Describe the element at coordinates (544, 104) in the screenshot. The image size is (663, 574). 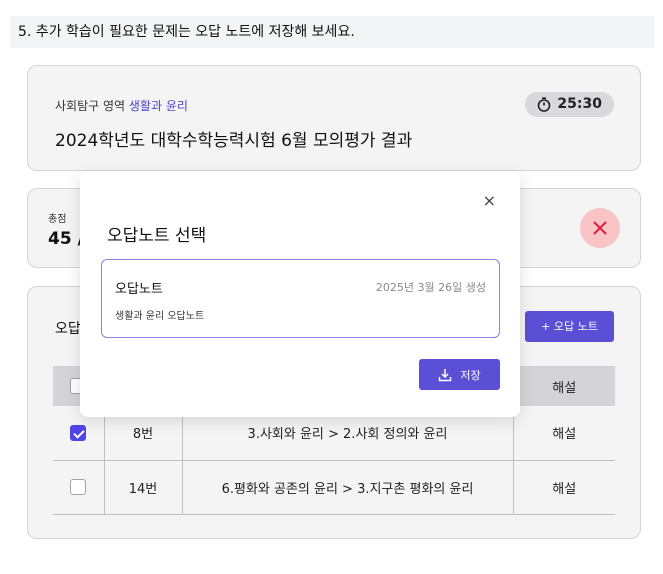
I see `stopwatch-icon` at that location.